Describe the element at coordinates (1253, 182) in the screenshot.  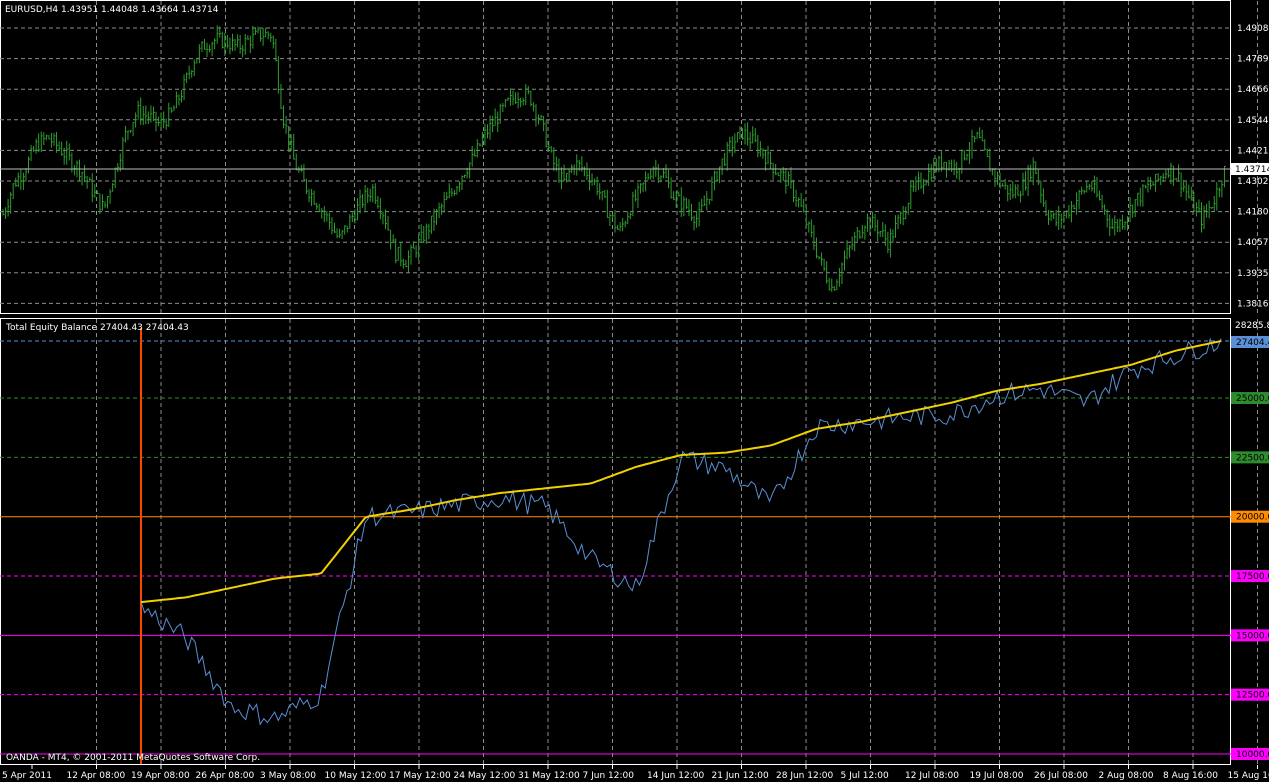
I see `price-tick-label: 1.43025` at that location.